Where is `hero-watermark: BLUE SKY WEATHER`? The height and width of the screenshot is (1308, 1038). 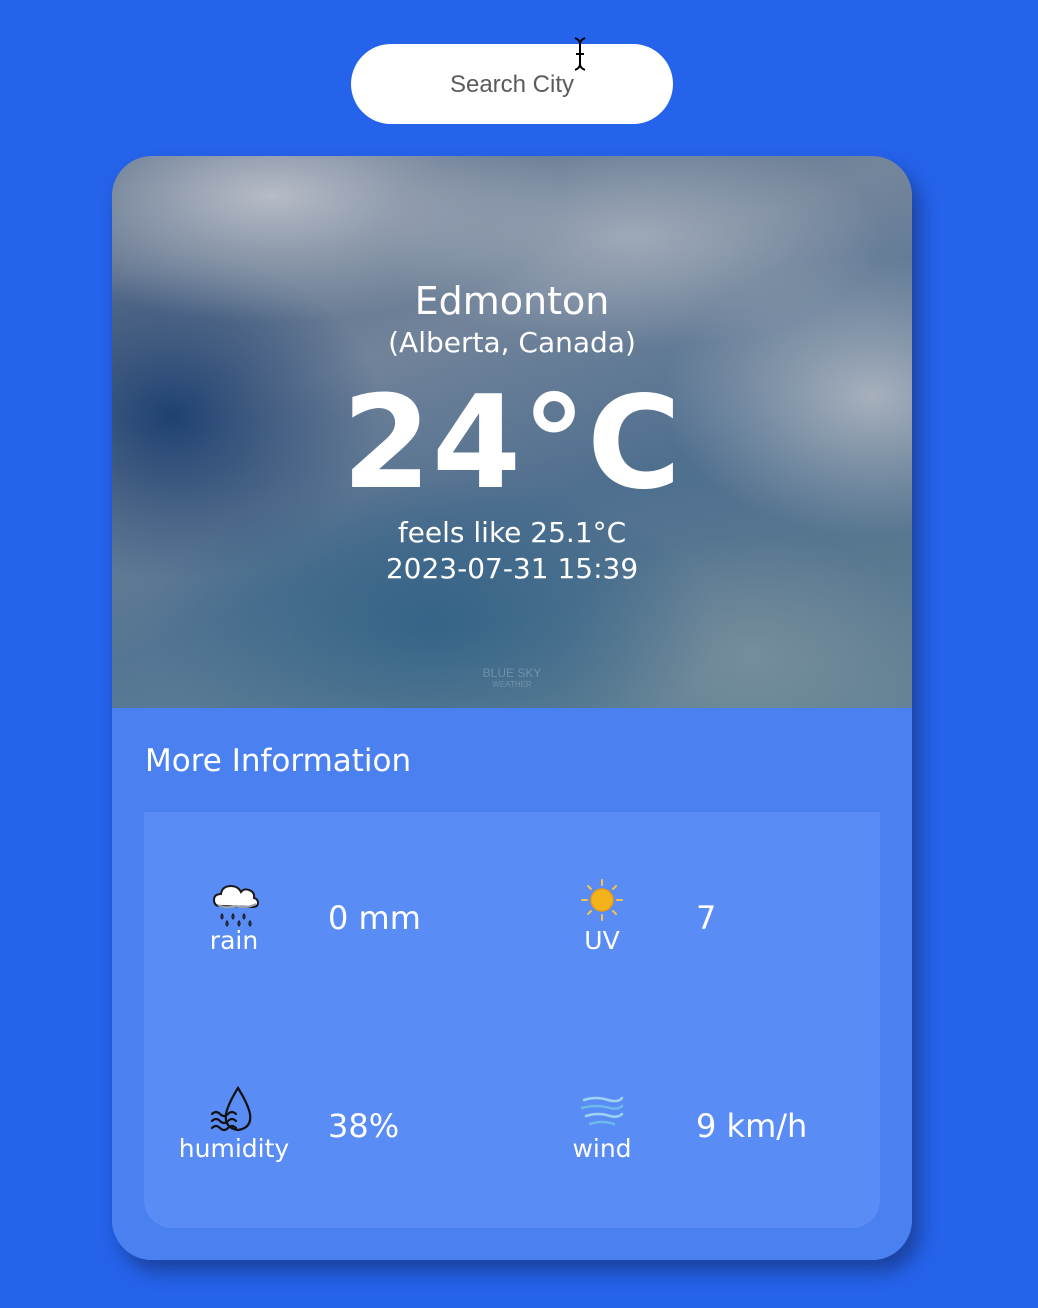
hero-watermark: BLUE SKY WEATHER is located at coordinates (512, 677).